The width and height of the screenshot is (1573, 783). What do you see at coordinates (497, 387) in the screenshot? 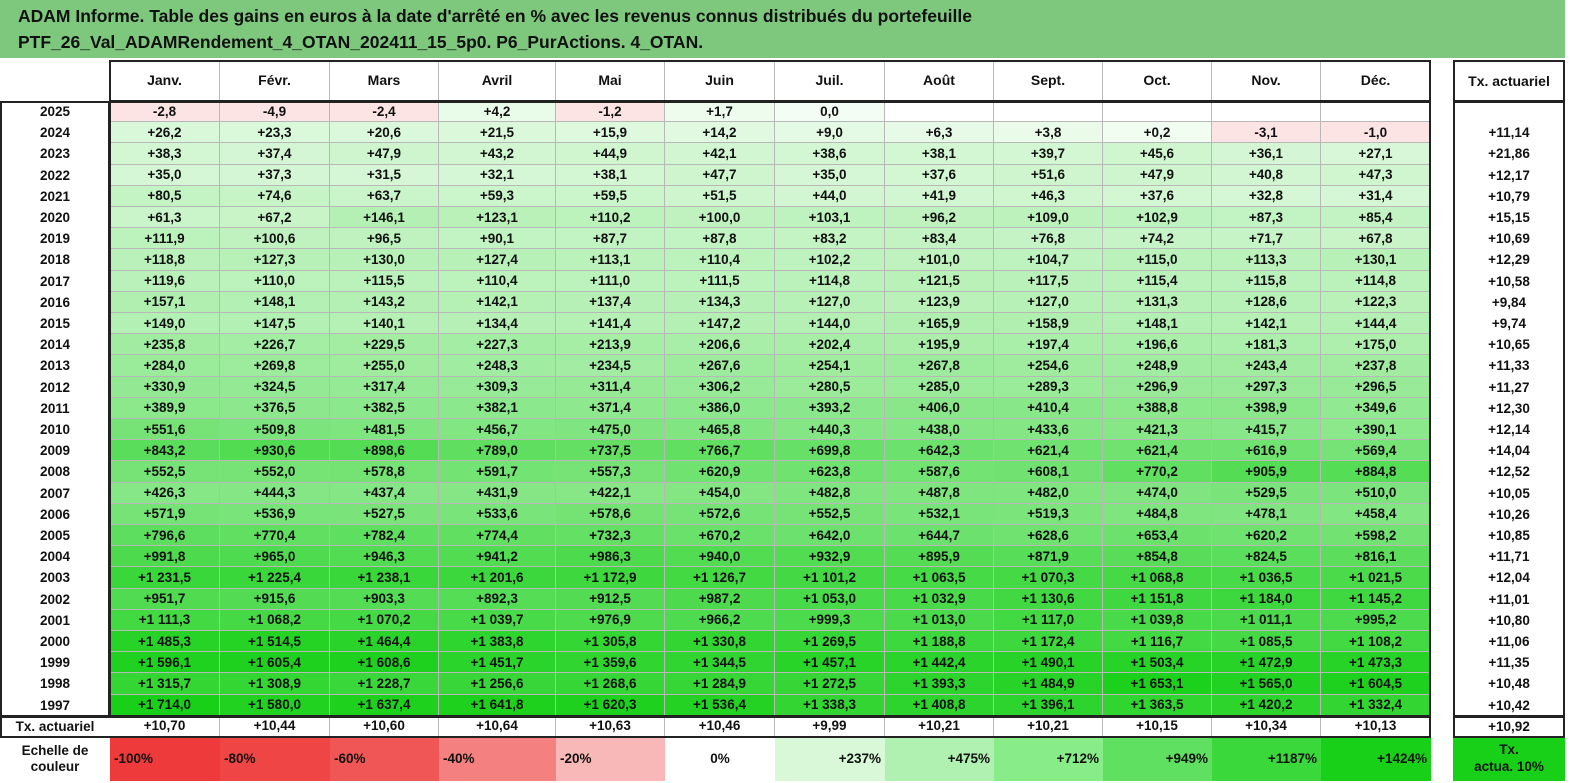
I see `table-cell: +309,3` at bounding box center [497, 387].